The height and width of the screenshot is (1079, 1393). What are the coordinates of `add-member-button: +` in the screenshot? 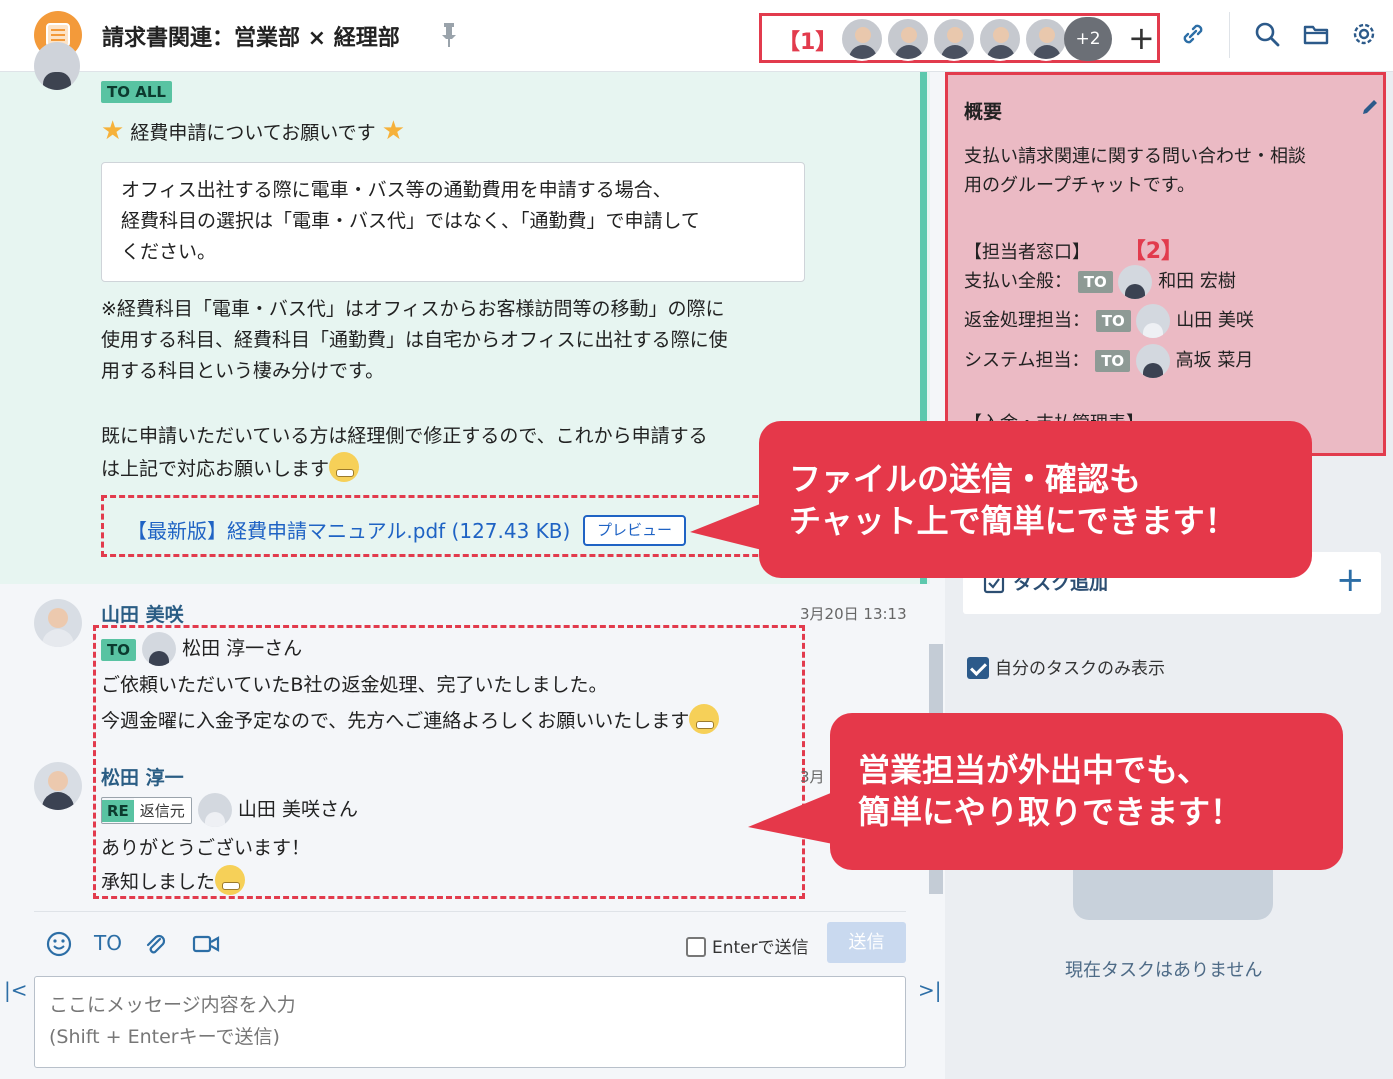 It's located at (1141, 38).